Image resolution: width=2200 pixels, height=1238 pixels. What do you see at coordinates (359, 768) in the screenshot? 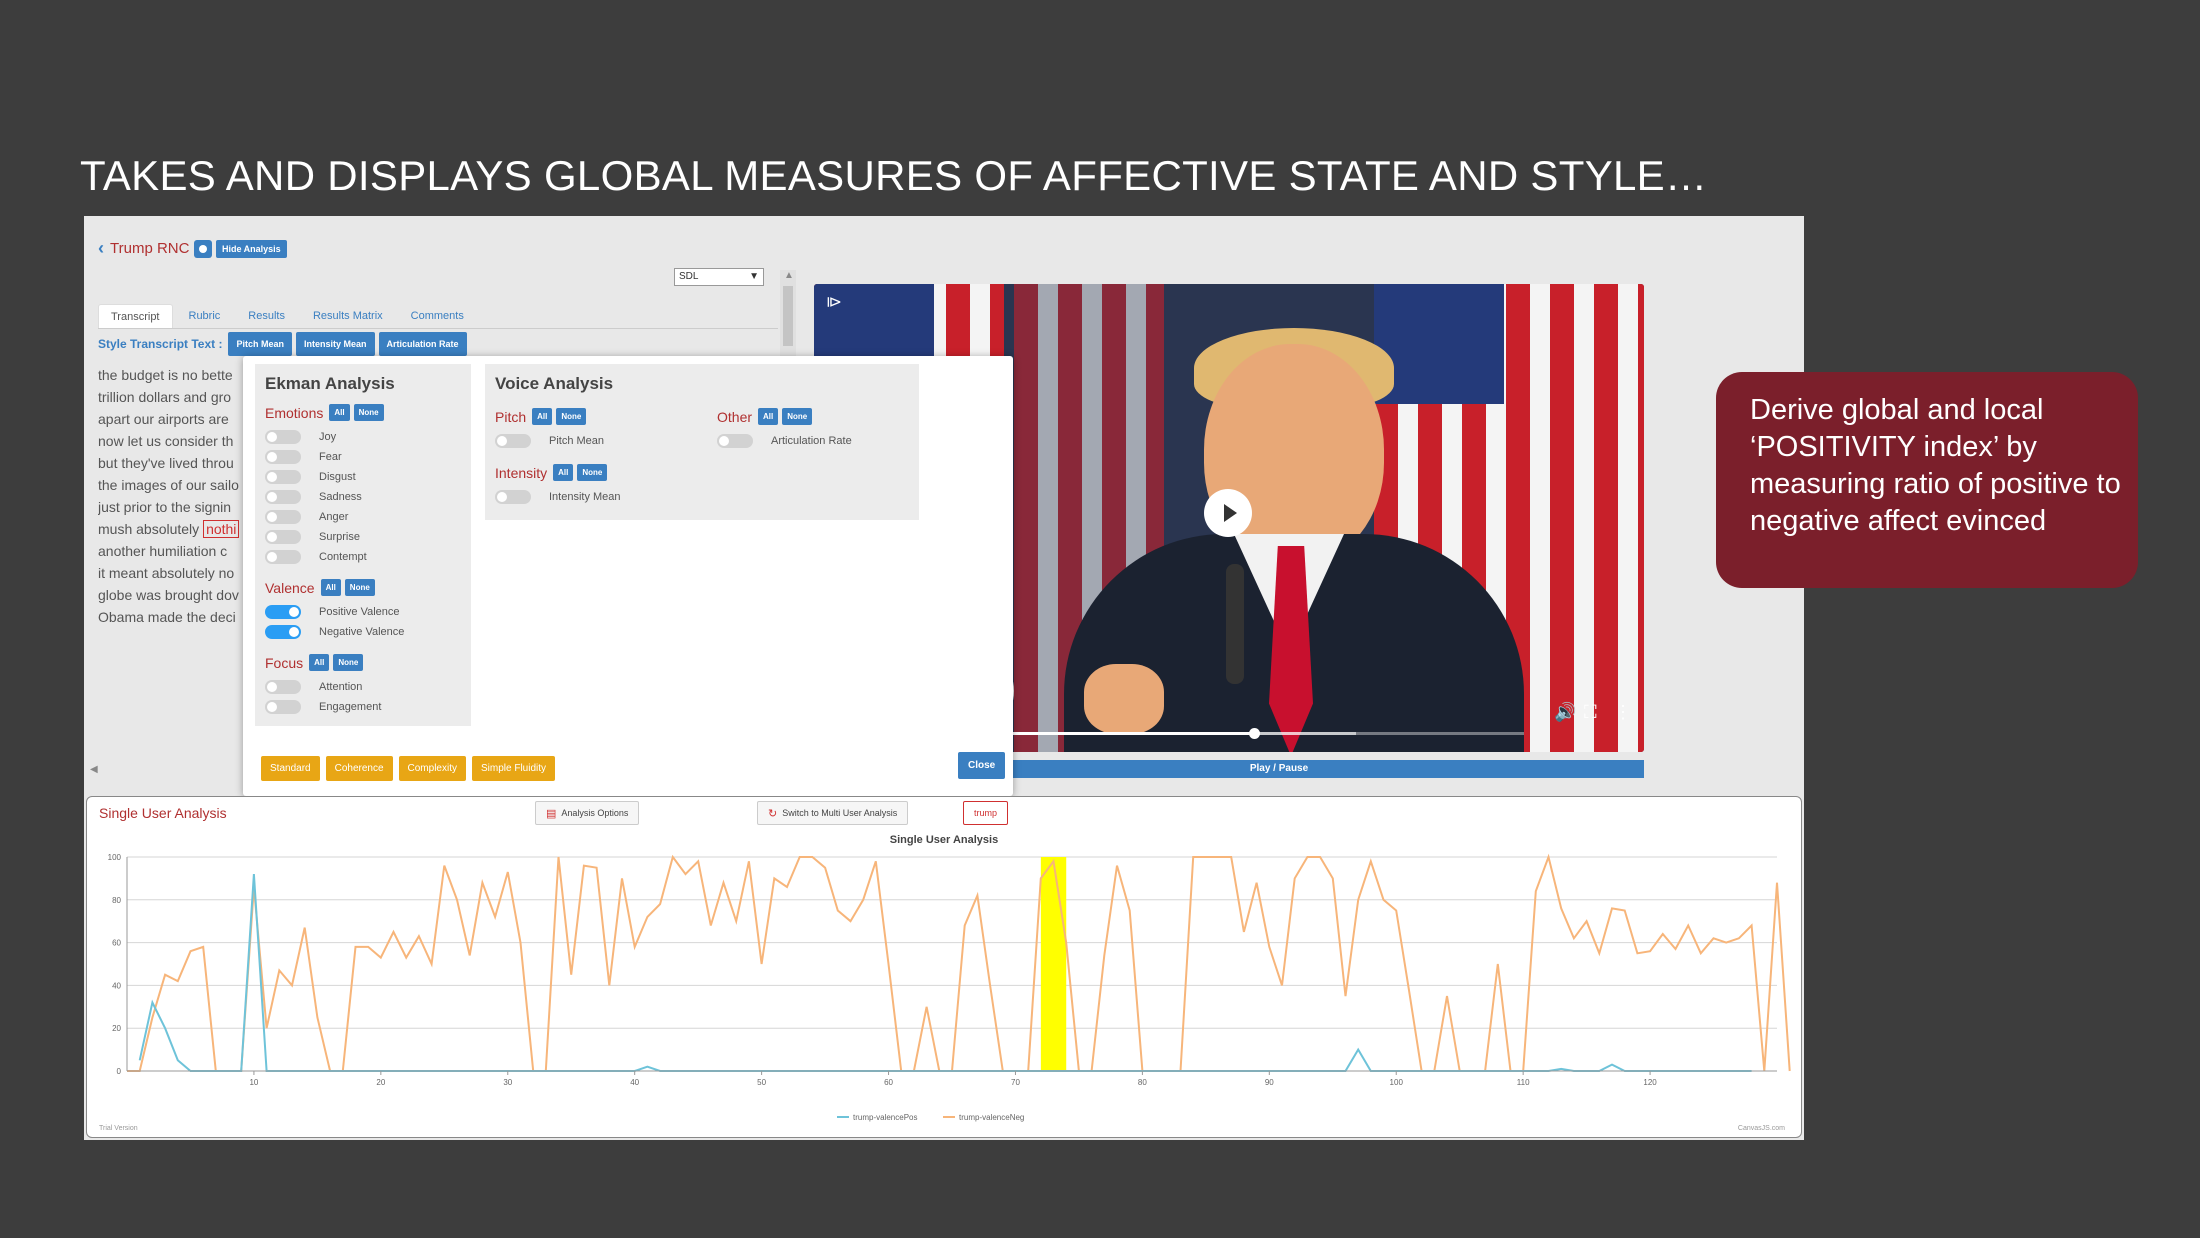
I see `coherence-button: Coherence` at bounding box center [359, 768].